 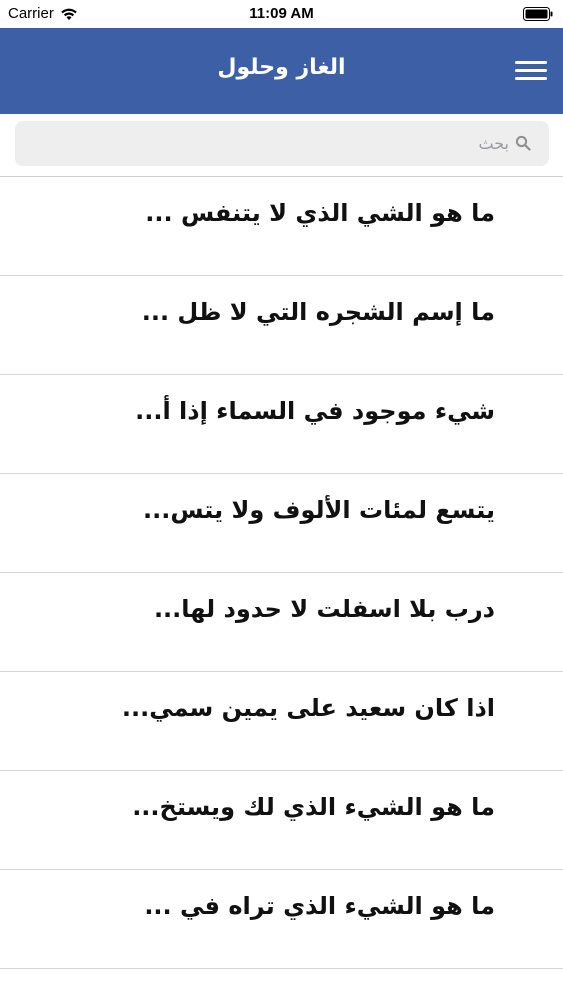 I want to click on status-bar: Carrier 11:09 AM, so click(x=281, y=14).